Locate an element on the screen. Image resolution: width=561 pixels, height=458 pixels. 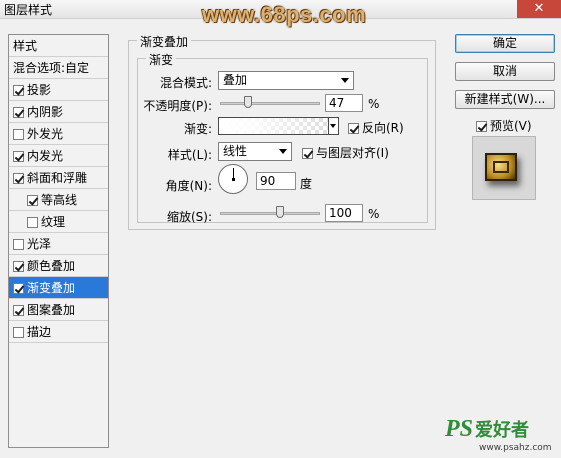
reverse-checkbox-wrap: 反向(R) is located at coordinates (376, 127).